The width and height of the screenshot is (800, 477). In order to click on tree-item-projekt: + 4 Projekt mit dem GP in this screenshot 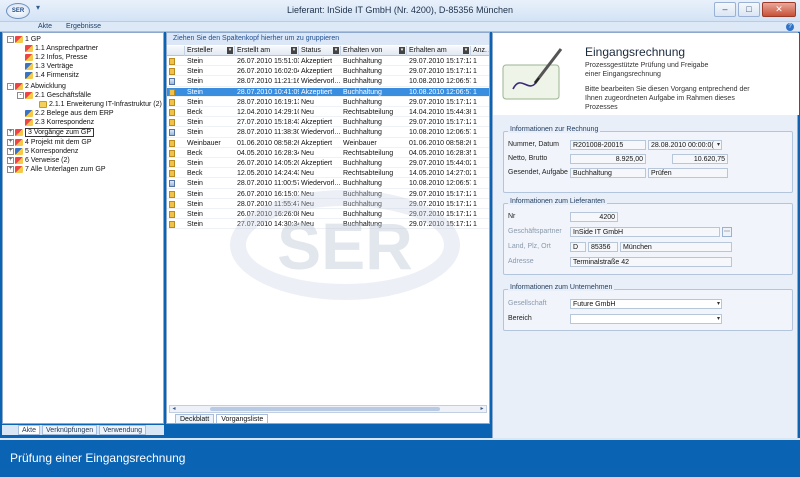, I will do `click(49, 142)`.